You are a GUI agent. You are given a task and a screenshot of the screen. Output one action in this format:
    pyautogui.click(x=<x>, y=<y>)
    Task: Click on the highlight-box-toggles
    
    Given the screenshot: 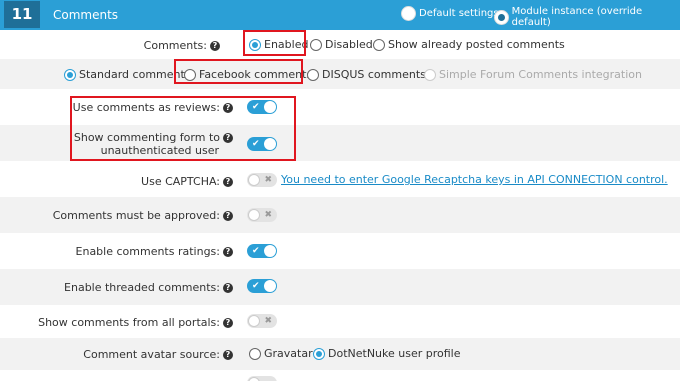 What is the action you would take?
    pyautogui.click(x=183, y=128)
    